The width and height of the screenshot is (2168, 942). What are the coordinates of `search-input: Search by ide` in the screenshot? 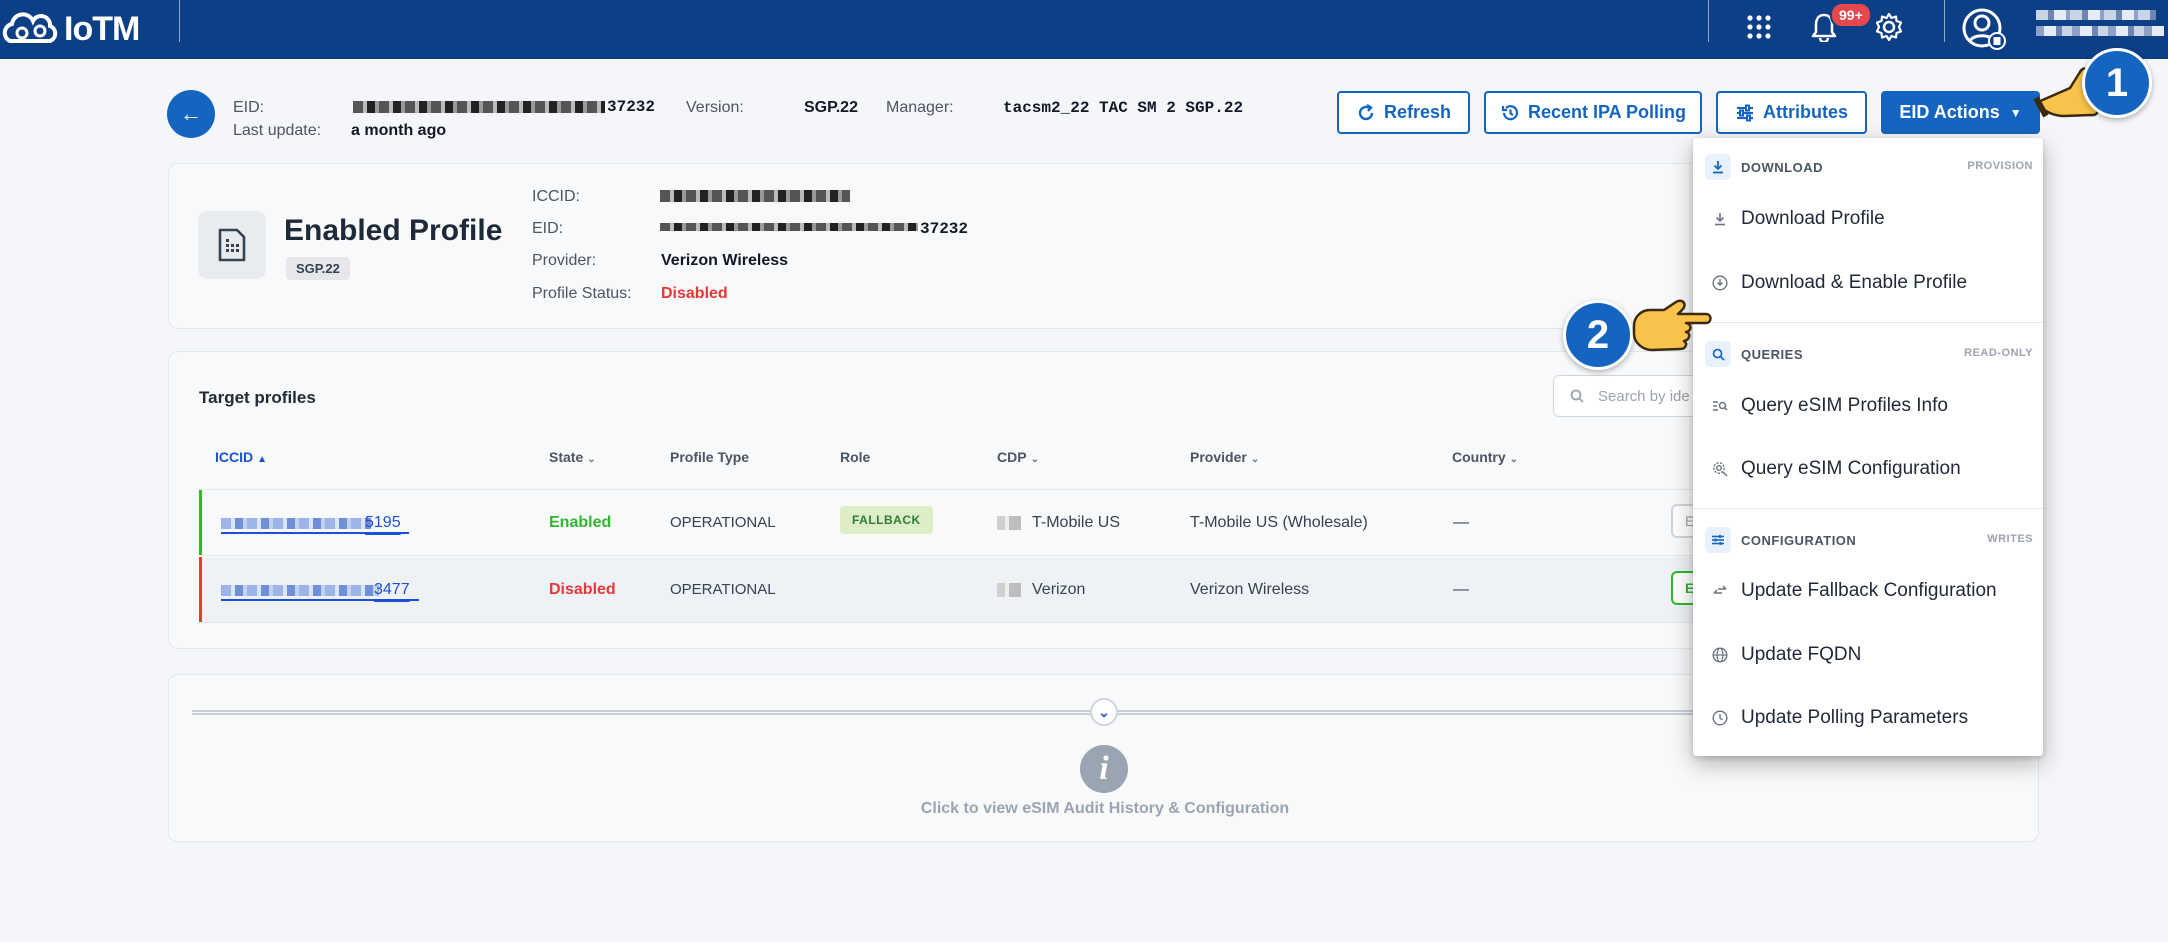 It's located at (1628, 396).